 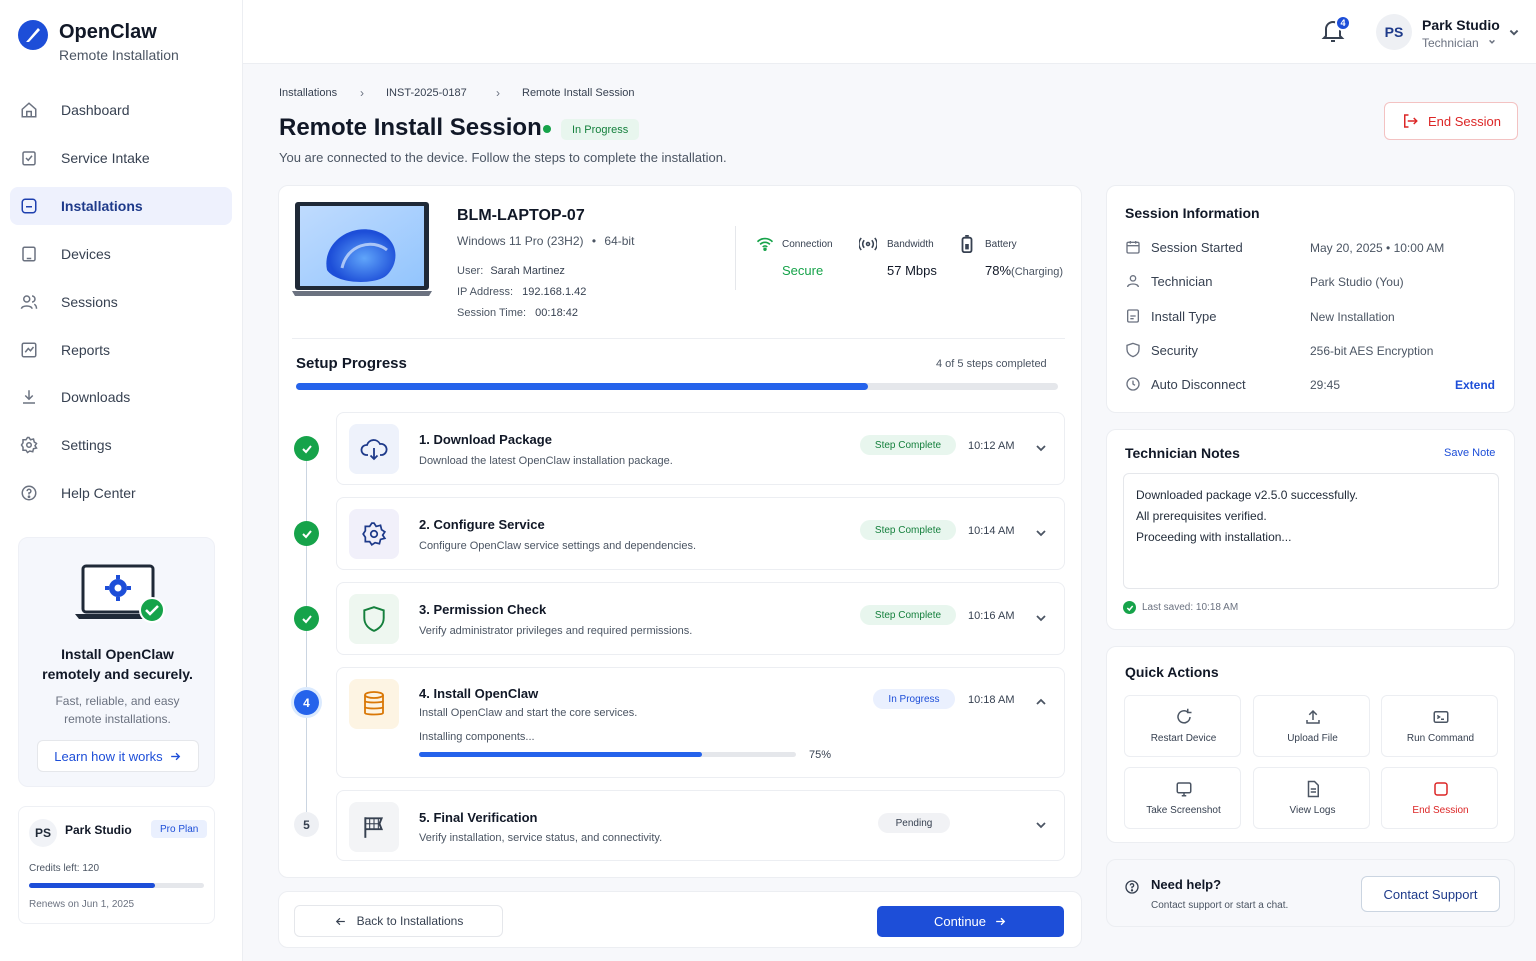 I want to click on bandwidth-value: 57 Mbps, so click(x=912, y=270).